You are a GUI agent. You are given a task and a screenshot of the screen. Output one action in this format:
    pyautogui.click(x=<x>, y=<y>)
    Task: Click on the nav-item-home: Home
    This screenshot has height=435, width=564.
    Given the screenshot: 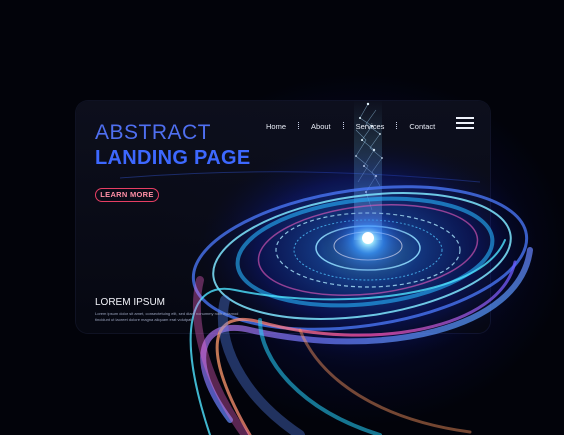 What is the action you would take?
    pyautogui.click(x=276, y=126)
    